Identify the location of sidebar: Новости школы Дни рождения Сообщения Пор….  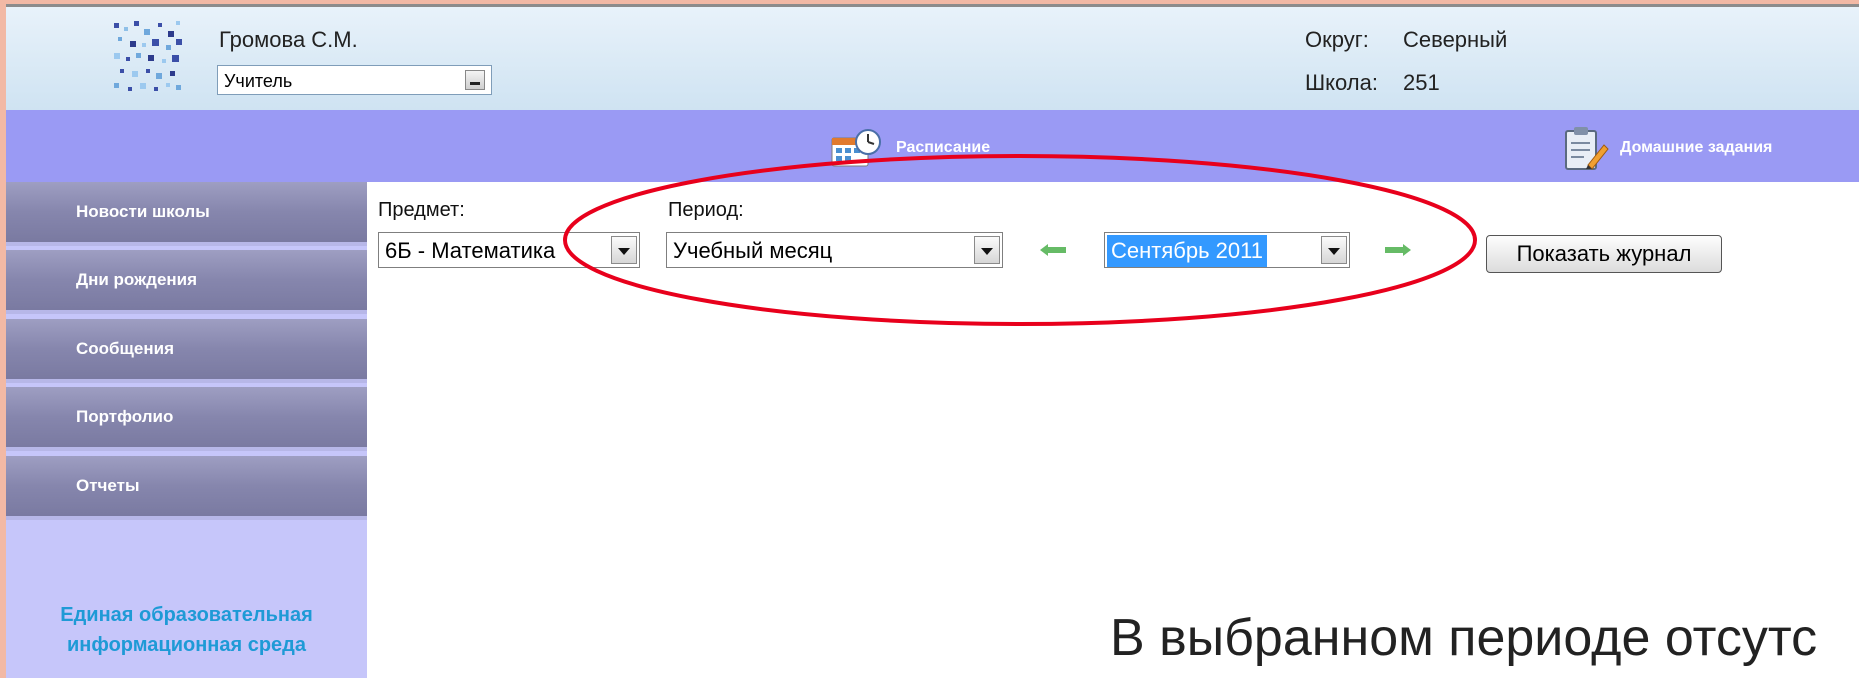
(186, 430).